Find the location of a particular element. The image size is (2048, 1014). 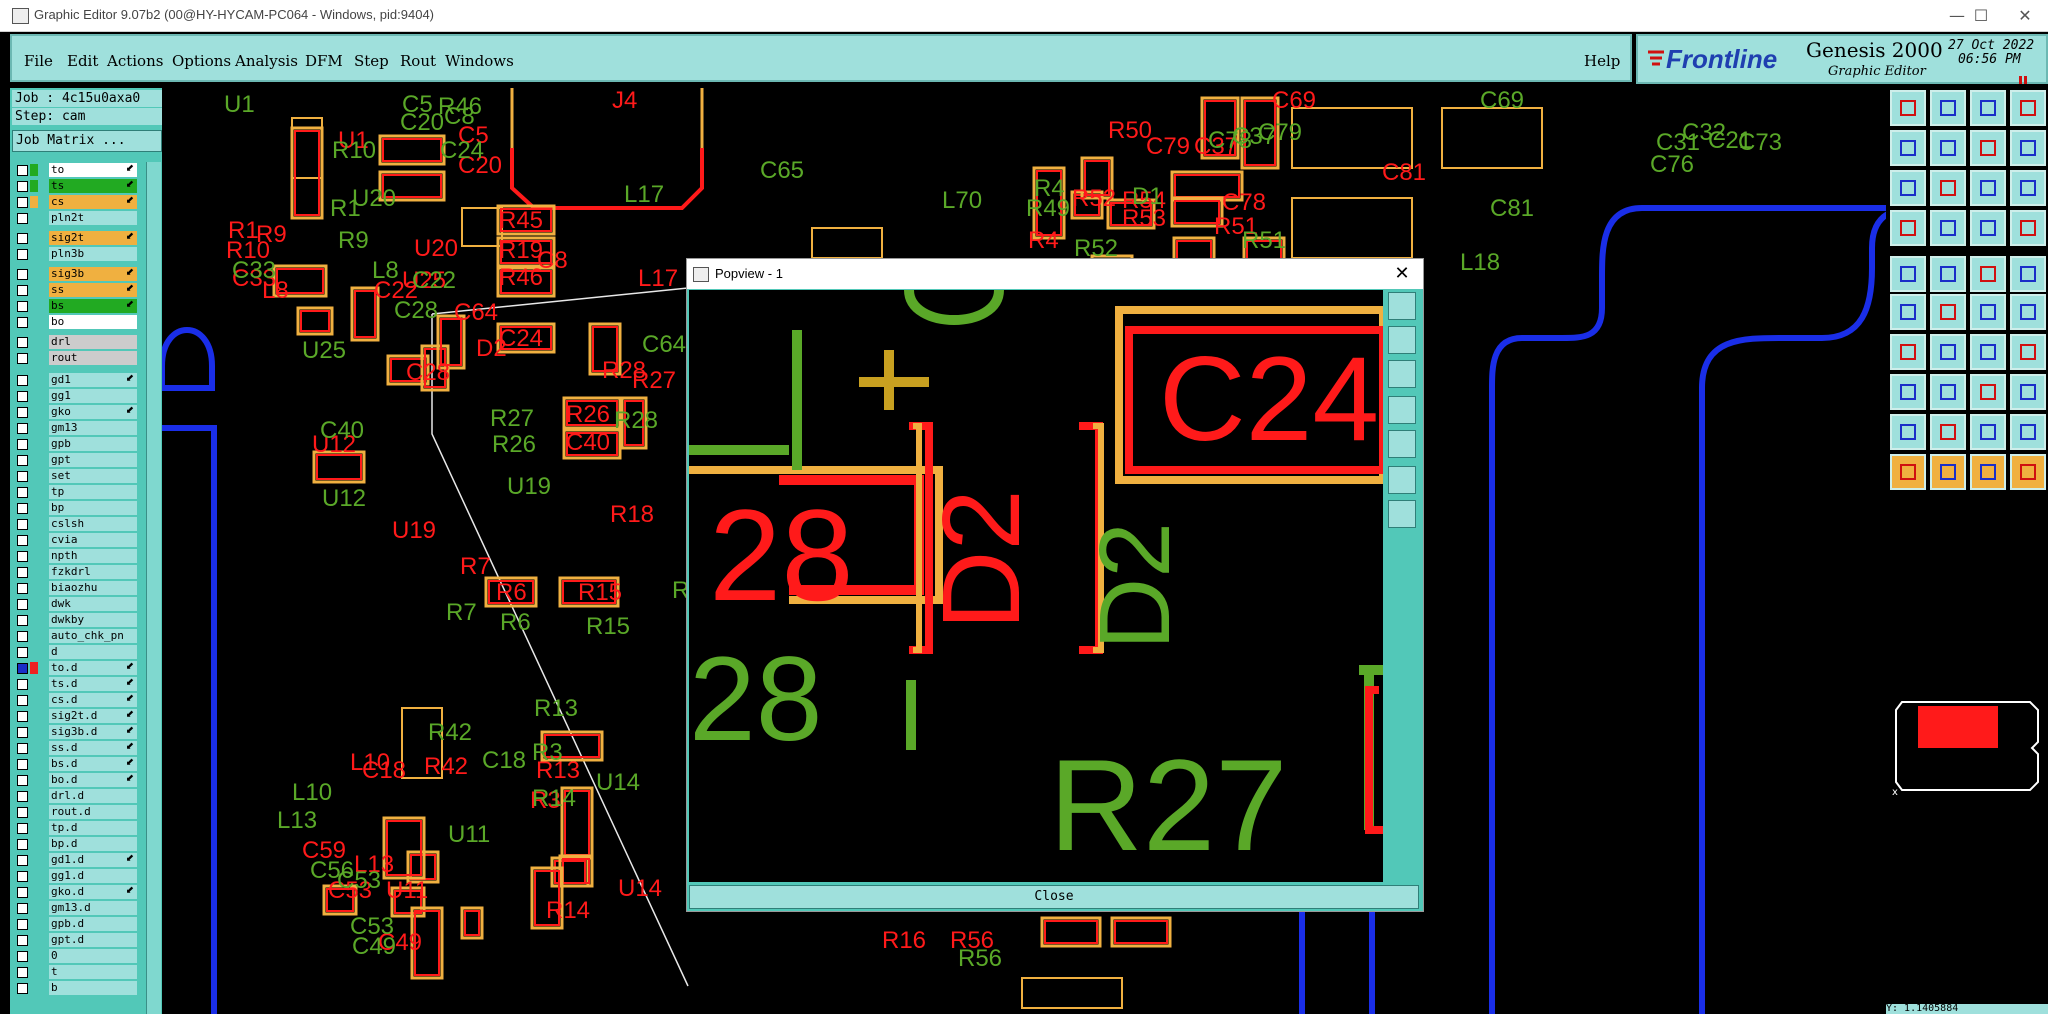

select-icon is located at coordinates (1948, 472).